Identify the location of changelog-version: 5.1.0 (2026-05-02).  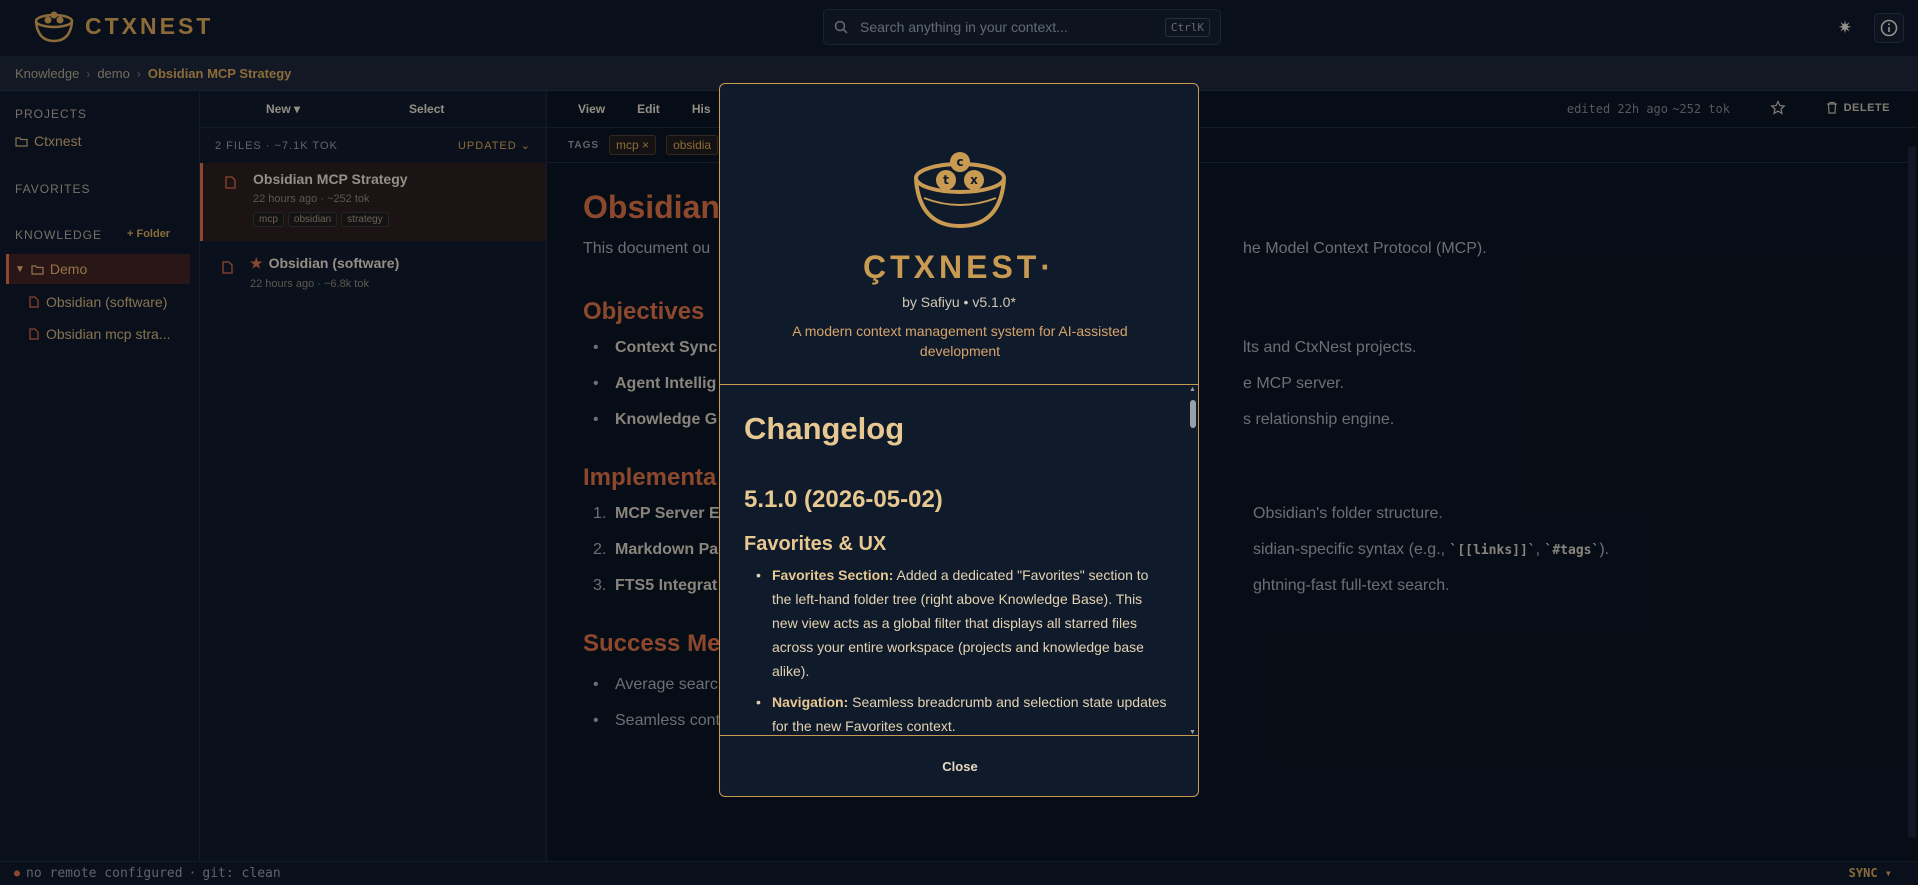
(843, 499).